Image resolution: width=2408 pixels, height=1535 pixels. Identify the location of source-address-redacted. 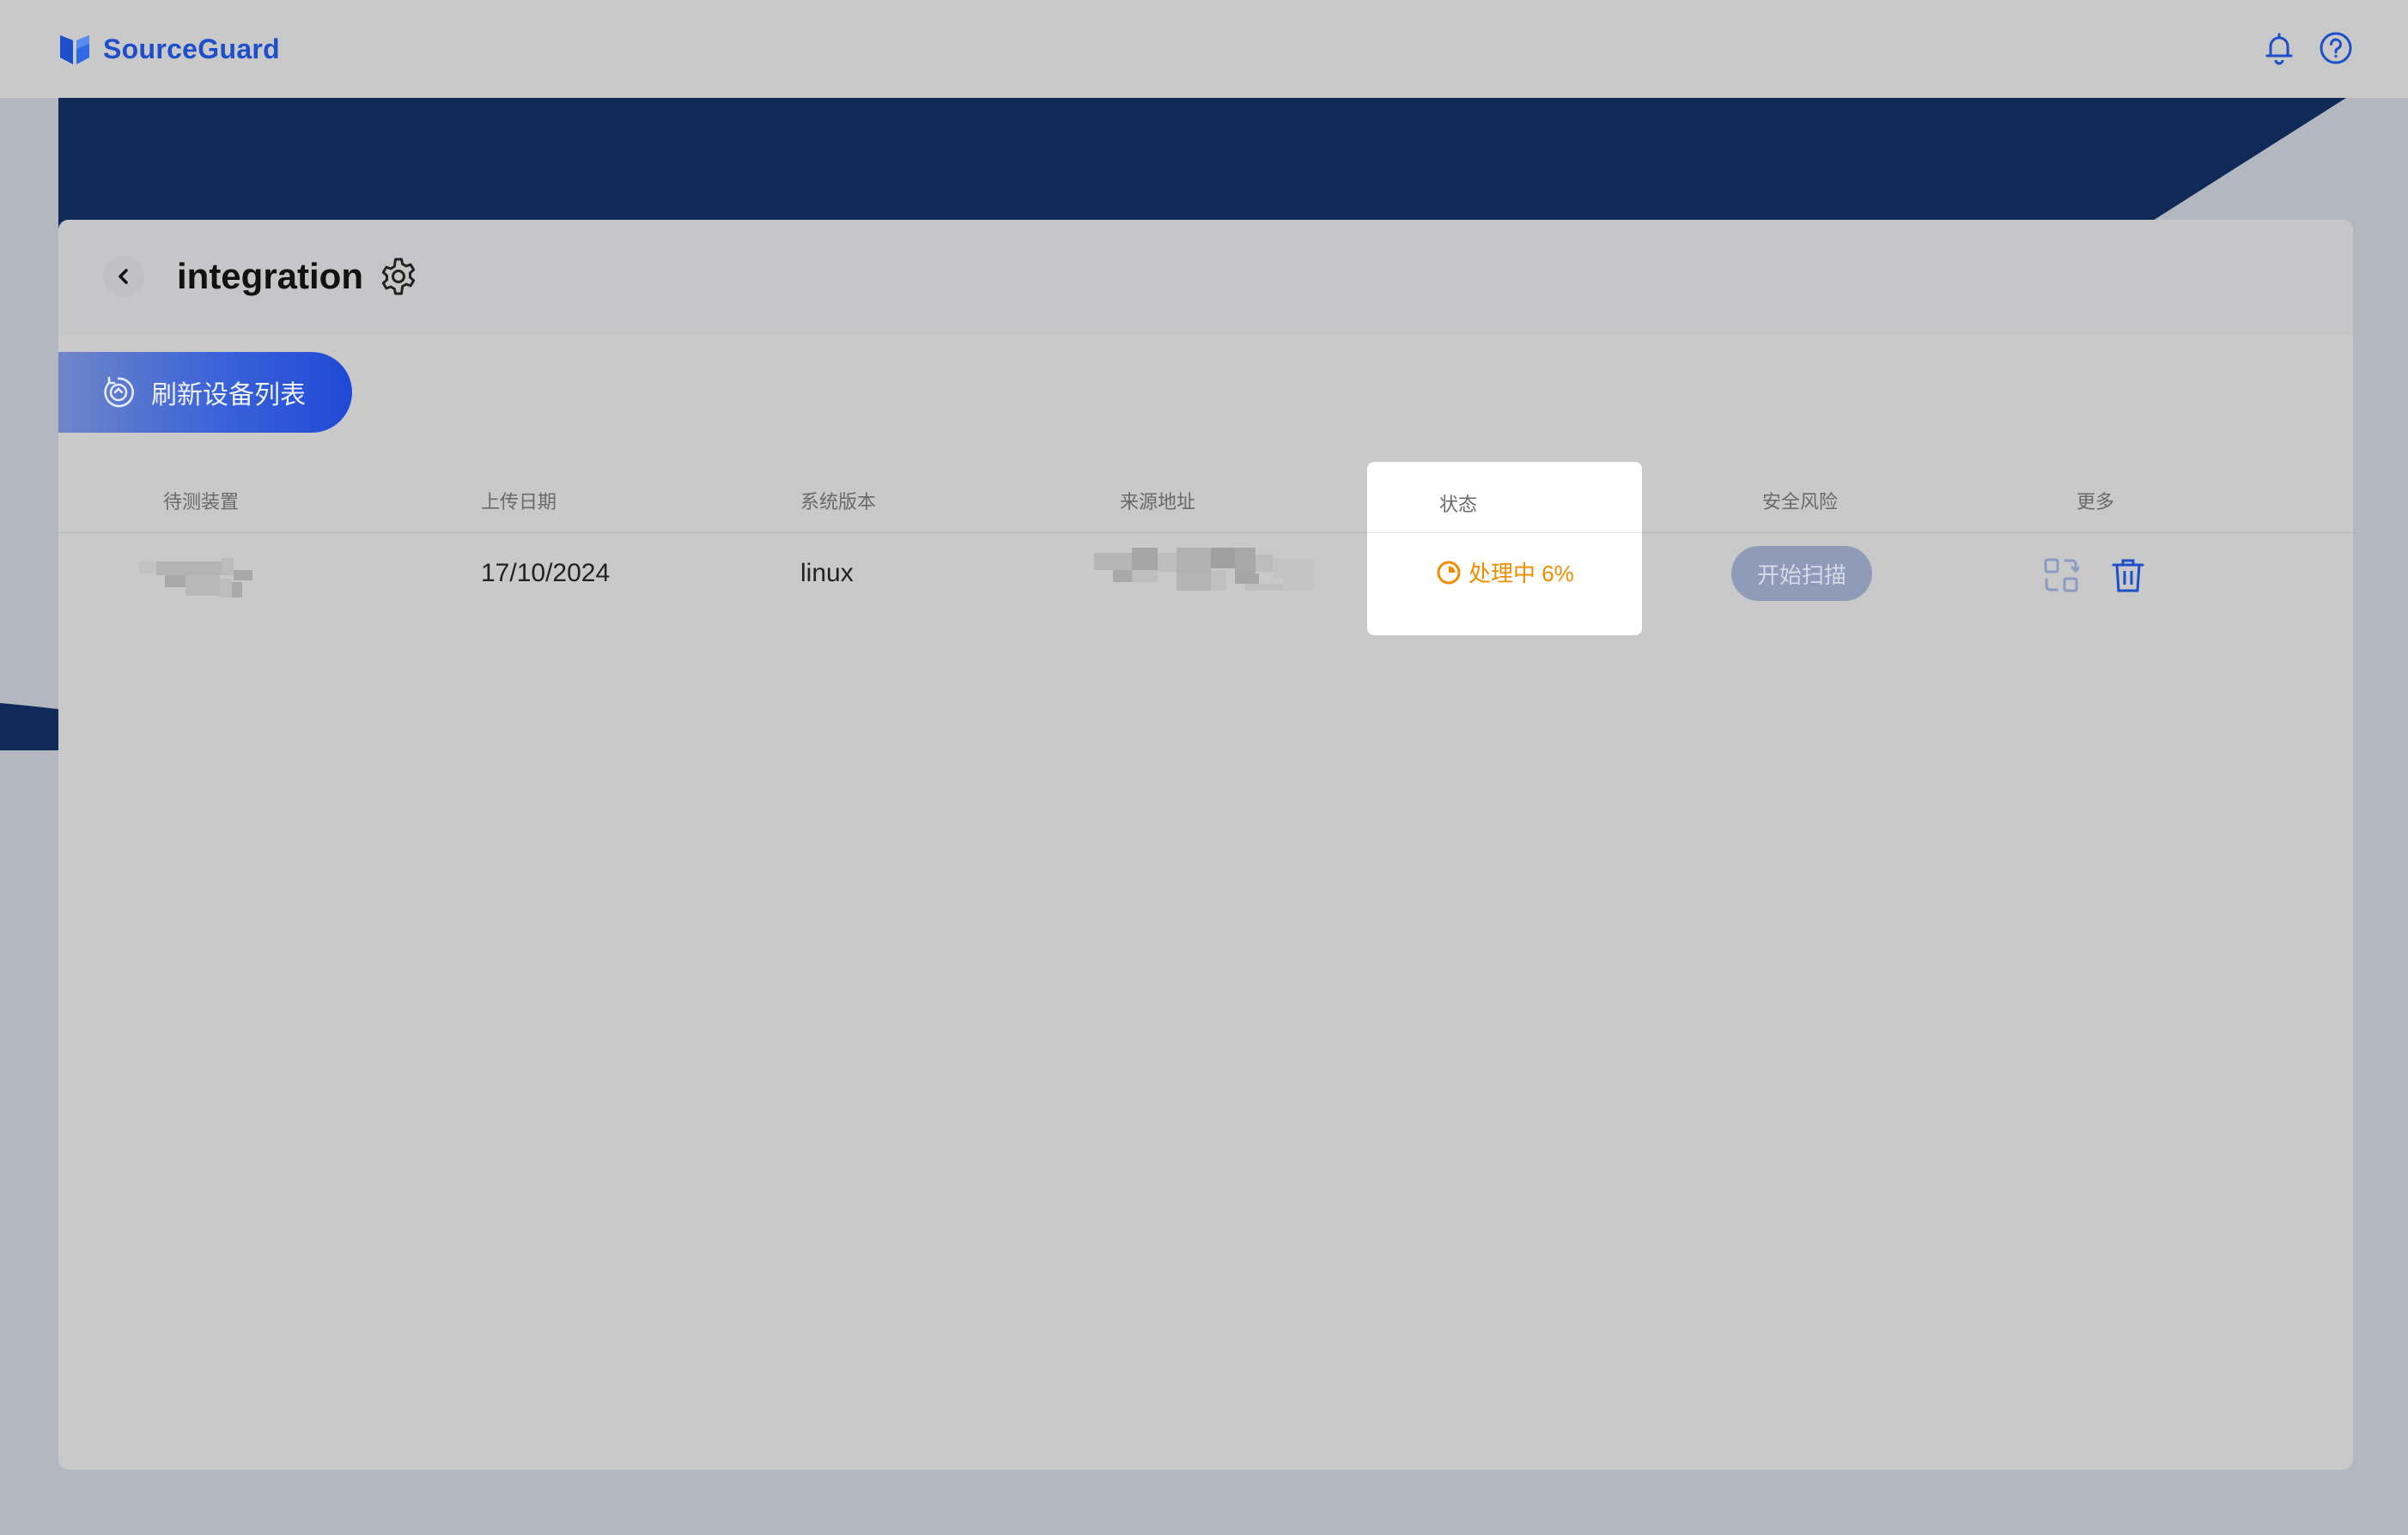
(1218, 575).